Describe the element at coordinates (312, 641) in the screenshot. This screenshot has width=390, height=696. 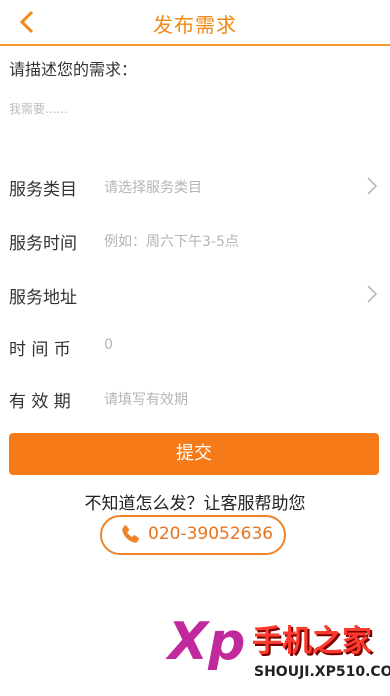
I see `watermark-name: 手机之家` at that location.